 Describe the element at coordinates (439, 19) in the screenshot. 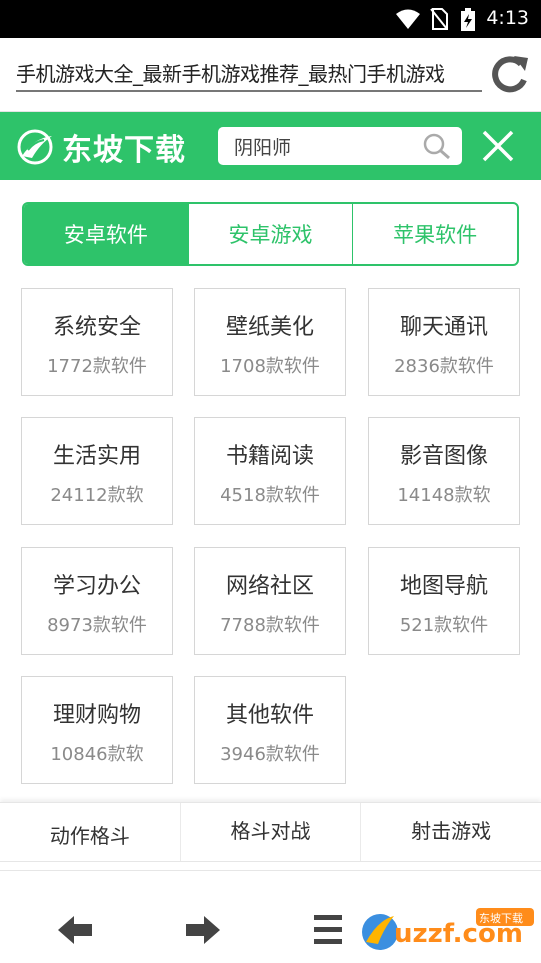

I see `no-sim-icon` at that location.